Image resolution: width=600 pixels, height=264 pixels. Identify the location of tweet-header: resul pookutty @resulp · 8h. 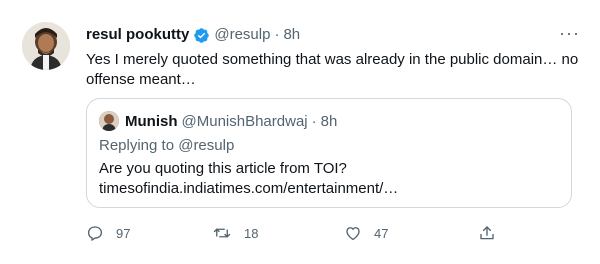
(333, 35).